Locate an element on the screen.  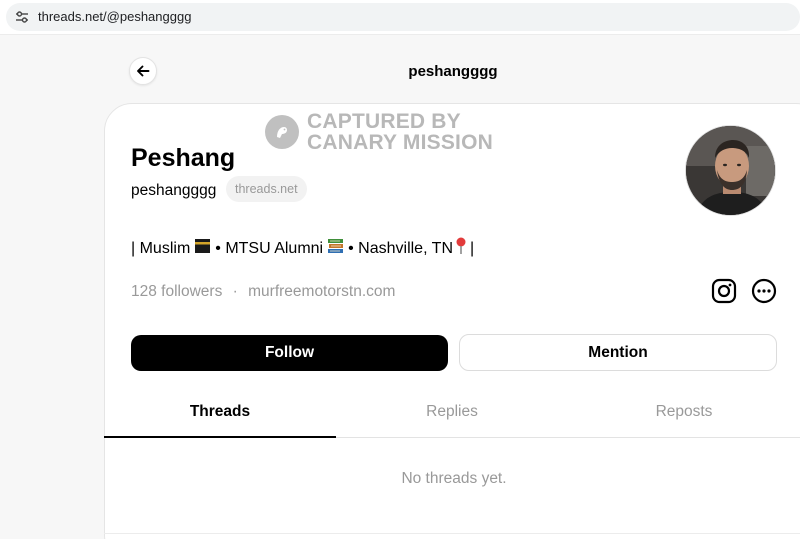
profile-handle: peshangggg is located at coordinates (174, 190).